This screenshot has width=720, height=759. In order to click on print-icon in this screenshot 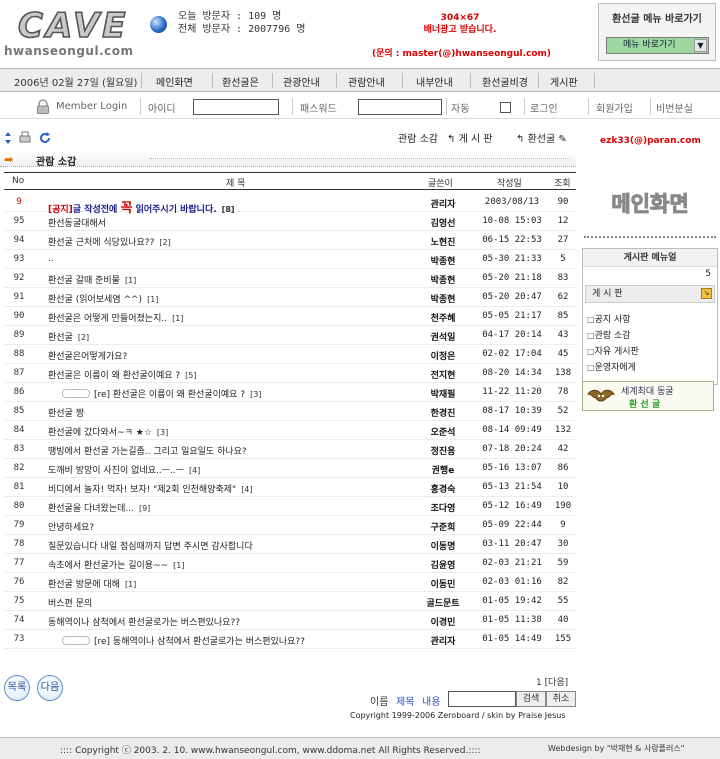, I will do `click(25, 138)`.